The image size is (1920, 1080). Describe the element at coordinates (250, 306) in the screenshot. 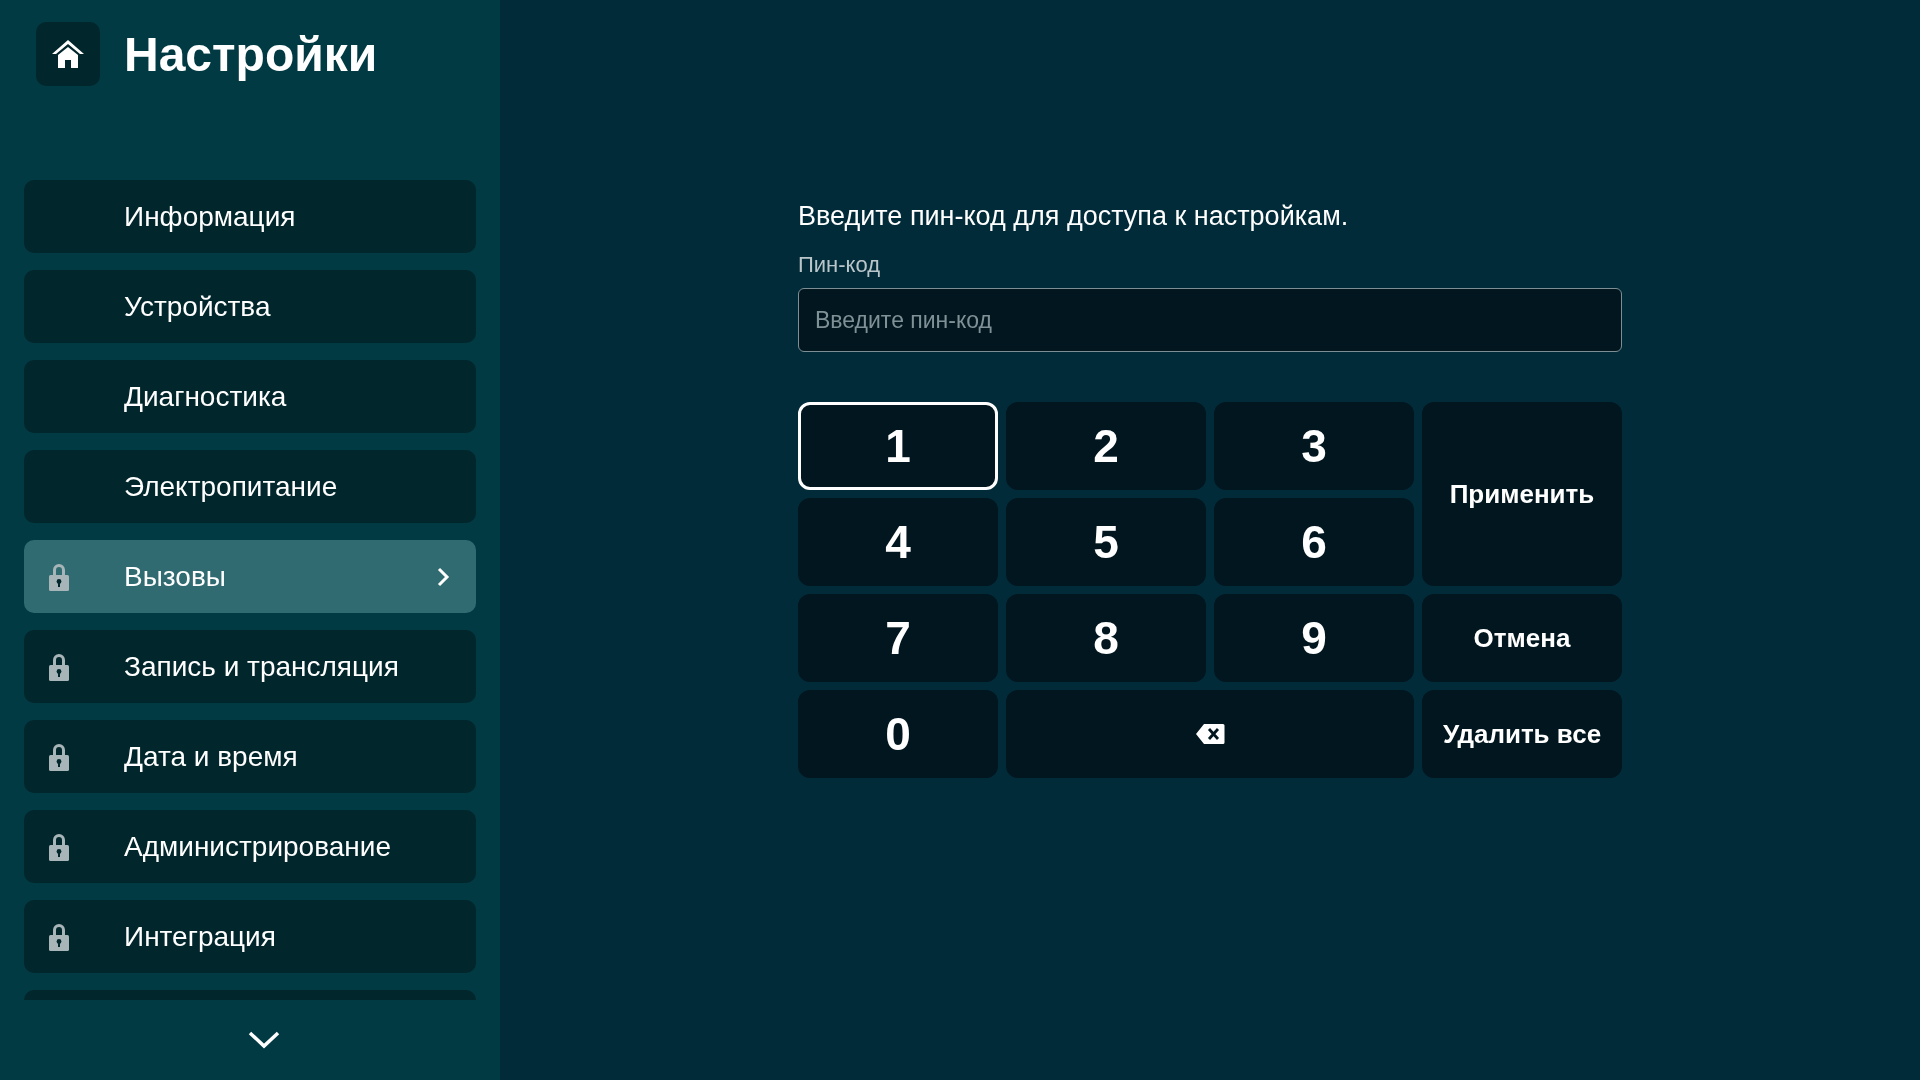

I see `sidebar-item: Устройства` at that location.